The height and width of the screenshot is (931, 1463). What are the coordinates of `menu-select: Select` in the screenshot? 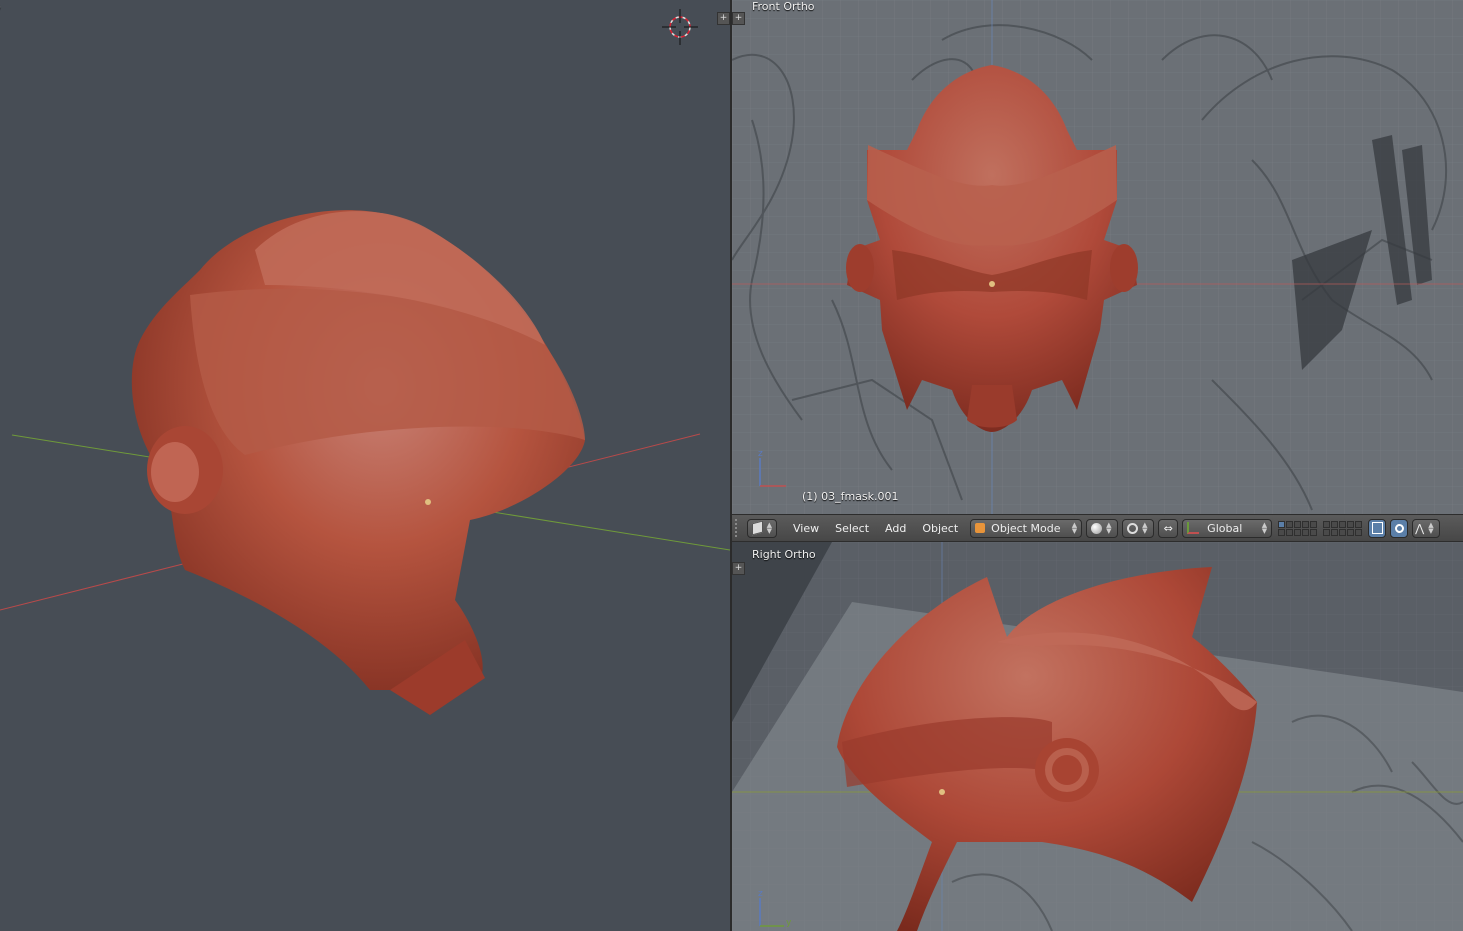 It's located at (852, 528).